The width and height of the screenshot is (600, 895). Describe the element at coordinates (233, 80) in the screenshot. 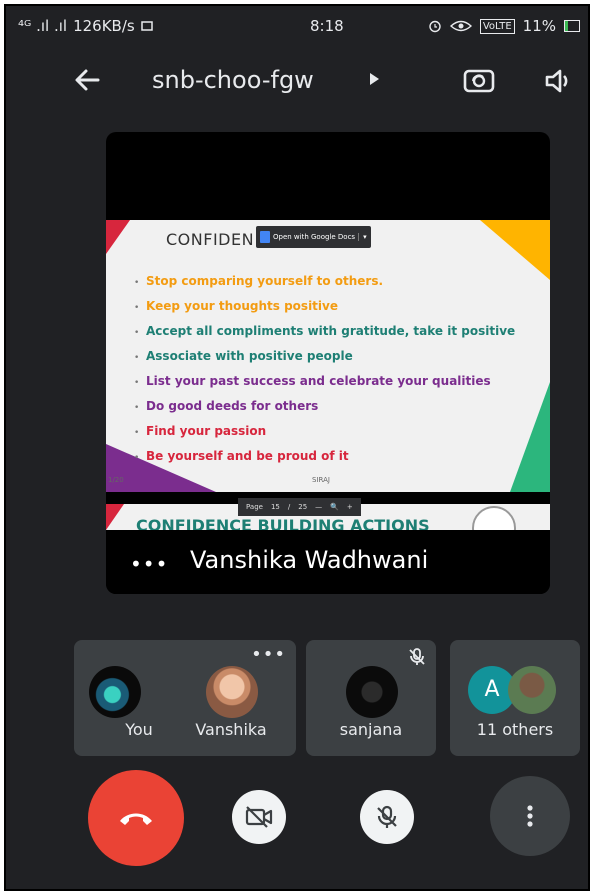

I see `meeting-code: snb-choo-fgw` at that location.